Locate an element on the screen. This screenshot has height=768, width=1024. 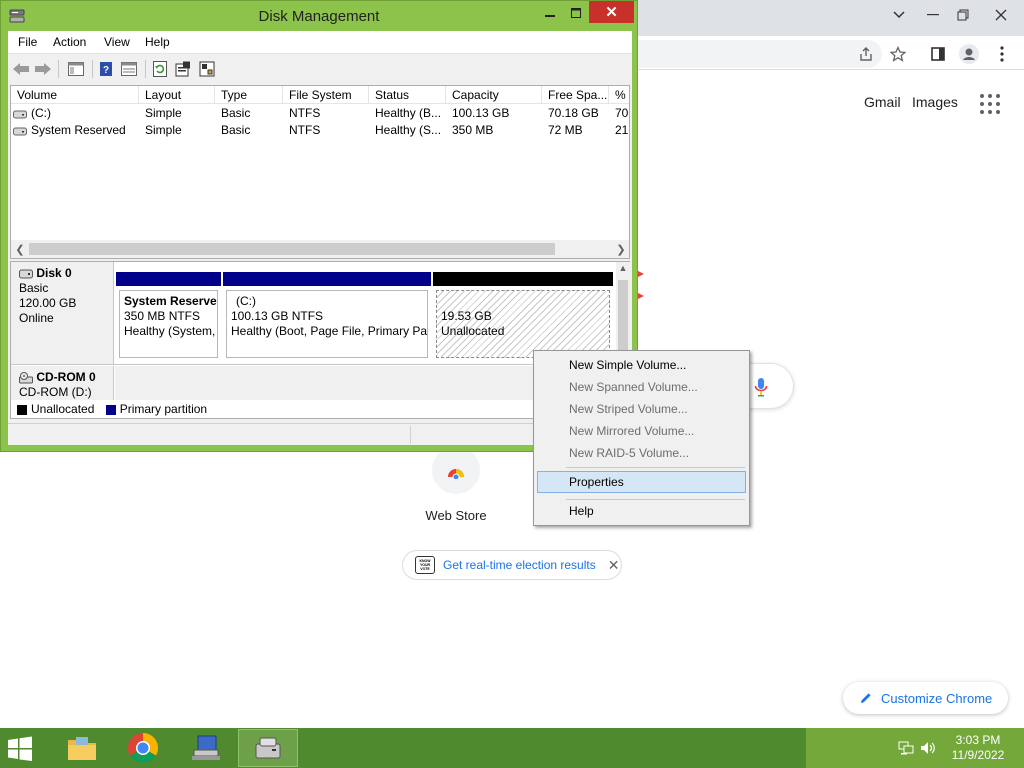
legend-primary: Primary partition is located at coordinates (163, 409).